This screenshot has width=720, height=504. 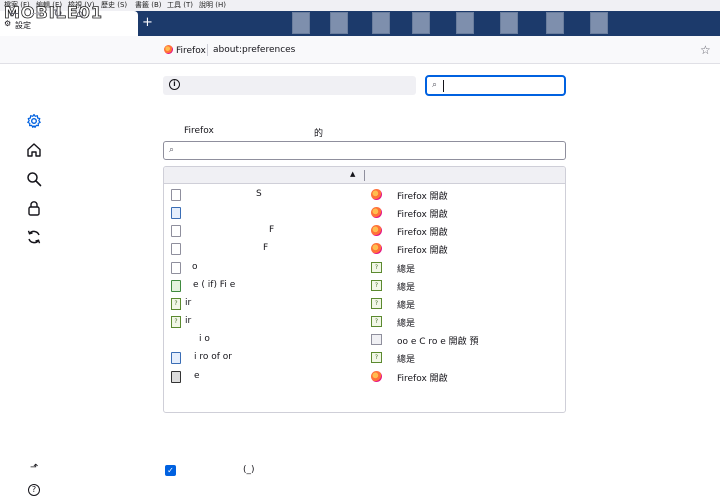 What do you see at coordinates (500, 84) in the screenshot?
I see `find-in-preferences-field` at bounding box center [500, 84].